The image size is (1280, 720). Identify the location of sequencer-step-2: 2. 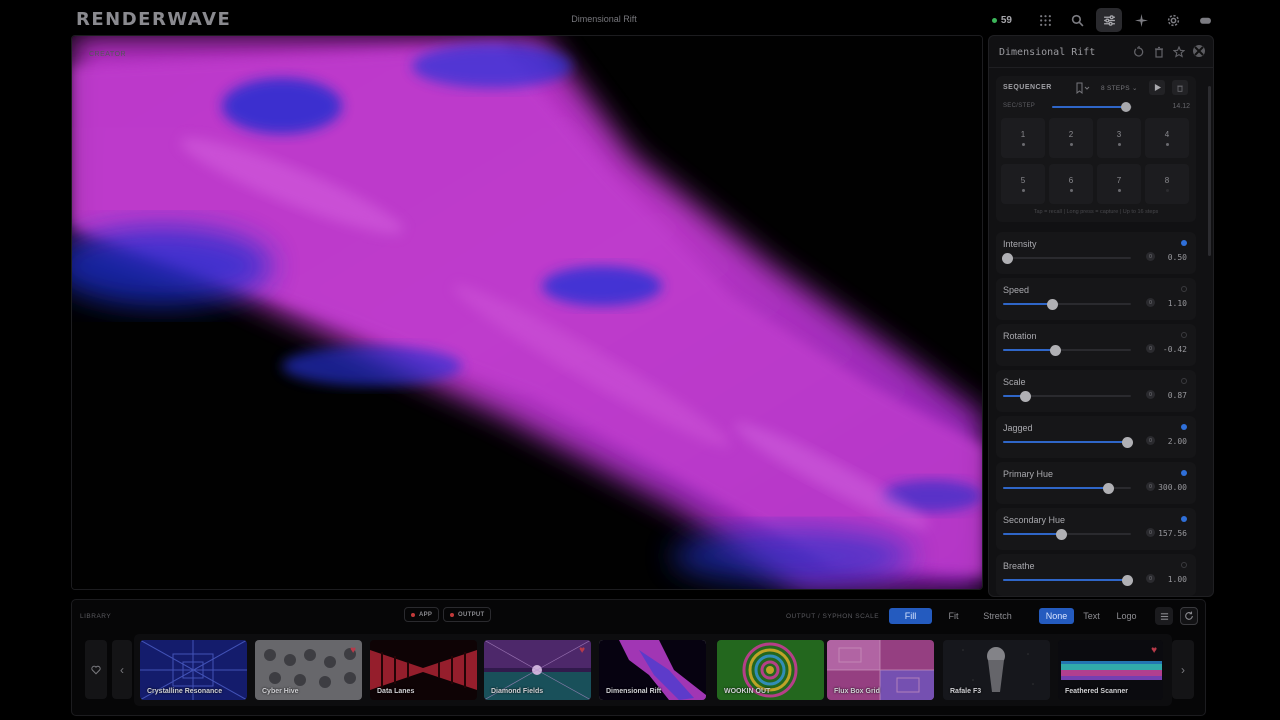
(1071, 138).